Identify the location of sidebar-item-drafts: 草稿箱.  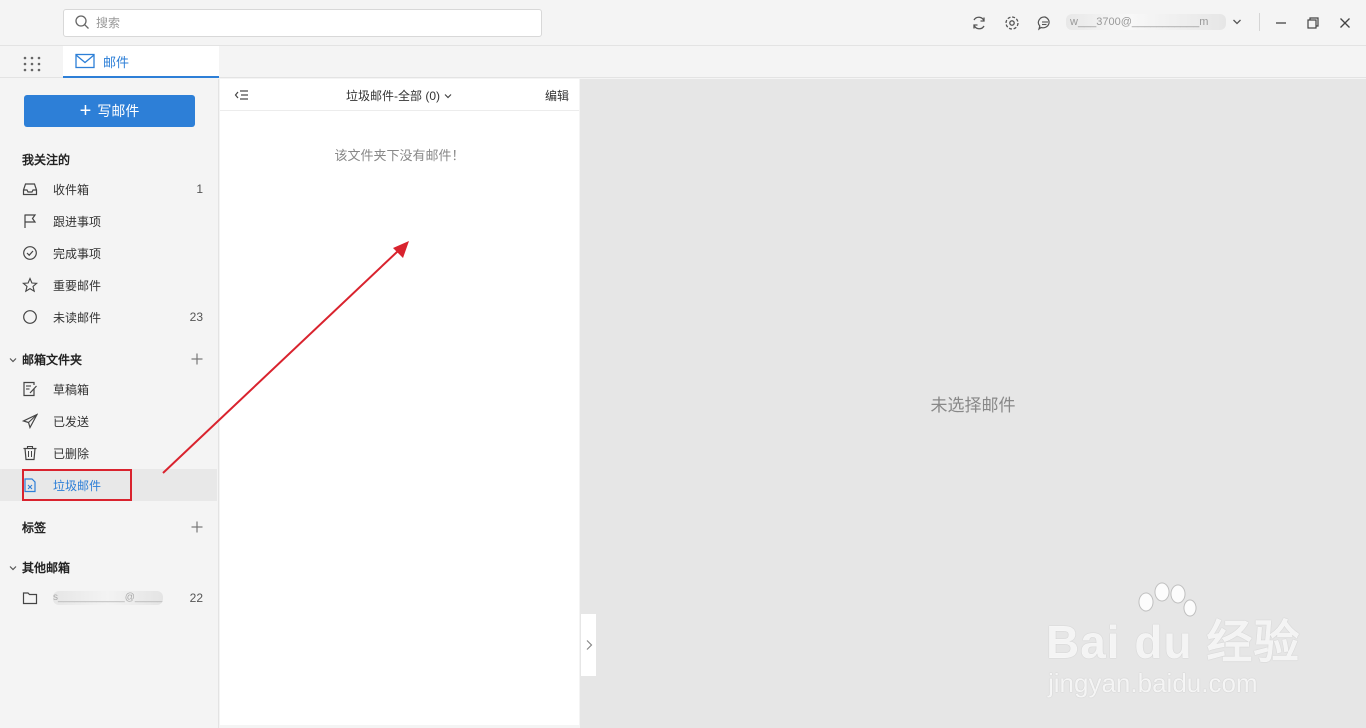
(108, 389).